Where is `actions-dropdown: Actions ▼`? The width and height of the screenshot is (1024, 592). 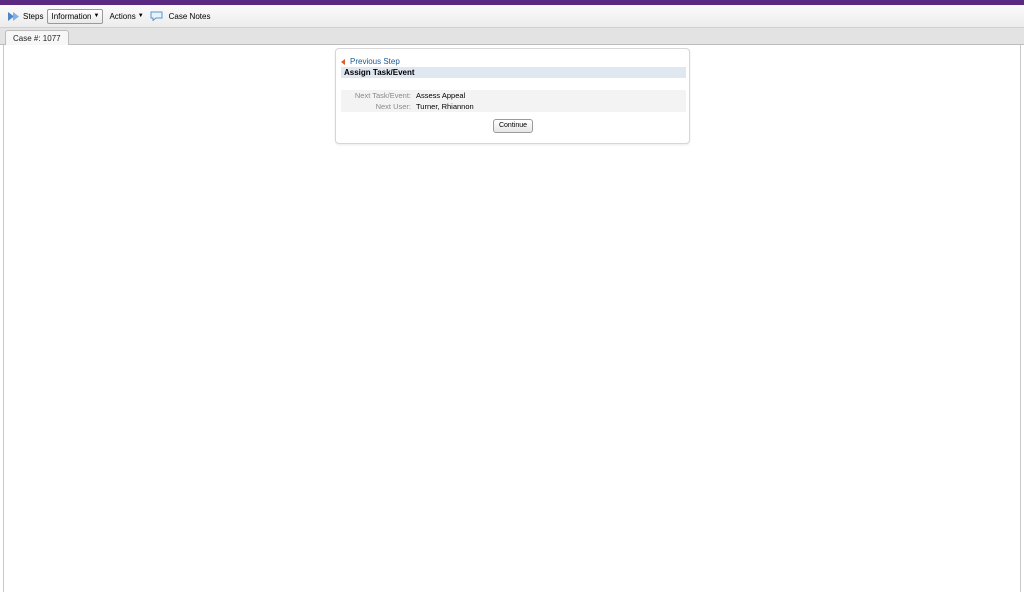 actions-dropdown: Actions ▼ is located at coordinates (126, 16).